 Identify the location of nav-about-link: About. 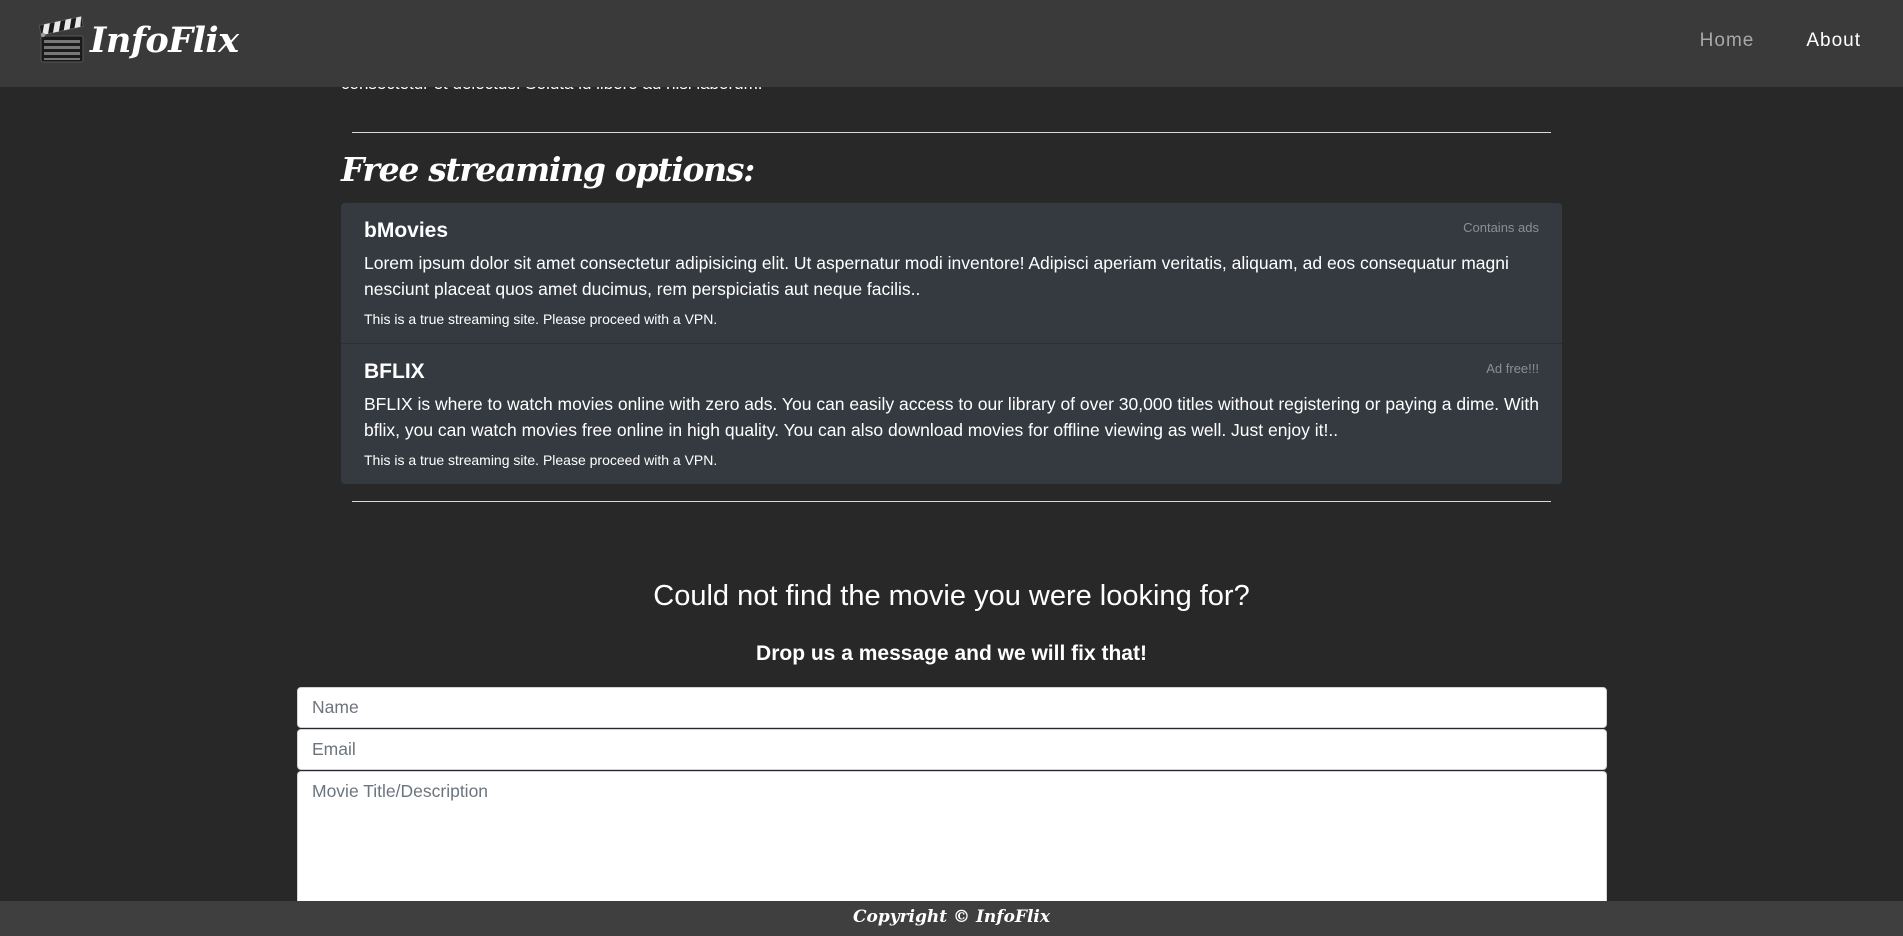
(1833, 41).